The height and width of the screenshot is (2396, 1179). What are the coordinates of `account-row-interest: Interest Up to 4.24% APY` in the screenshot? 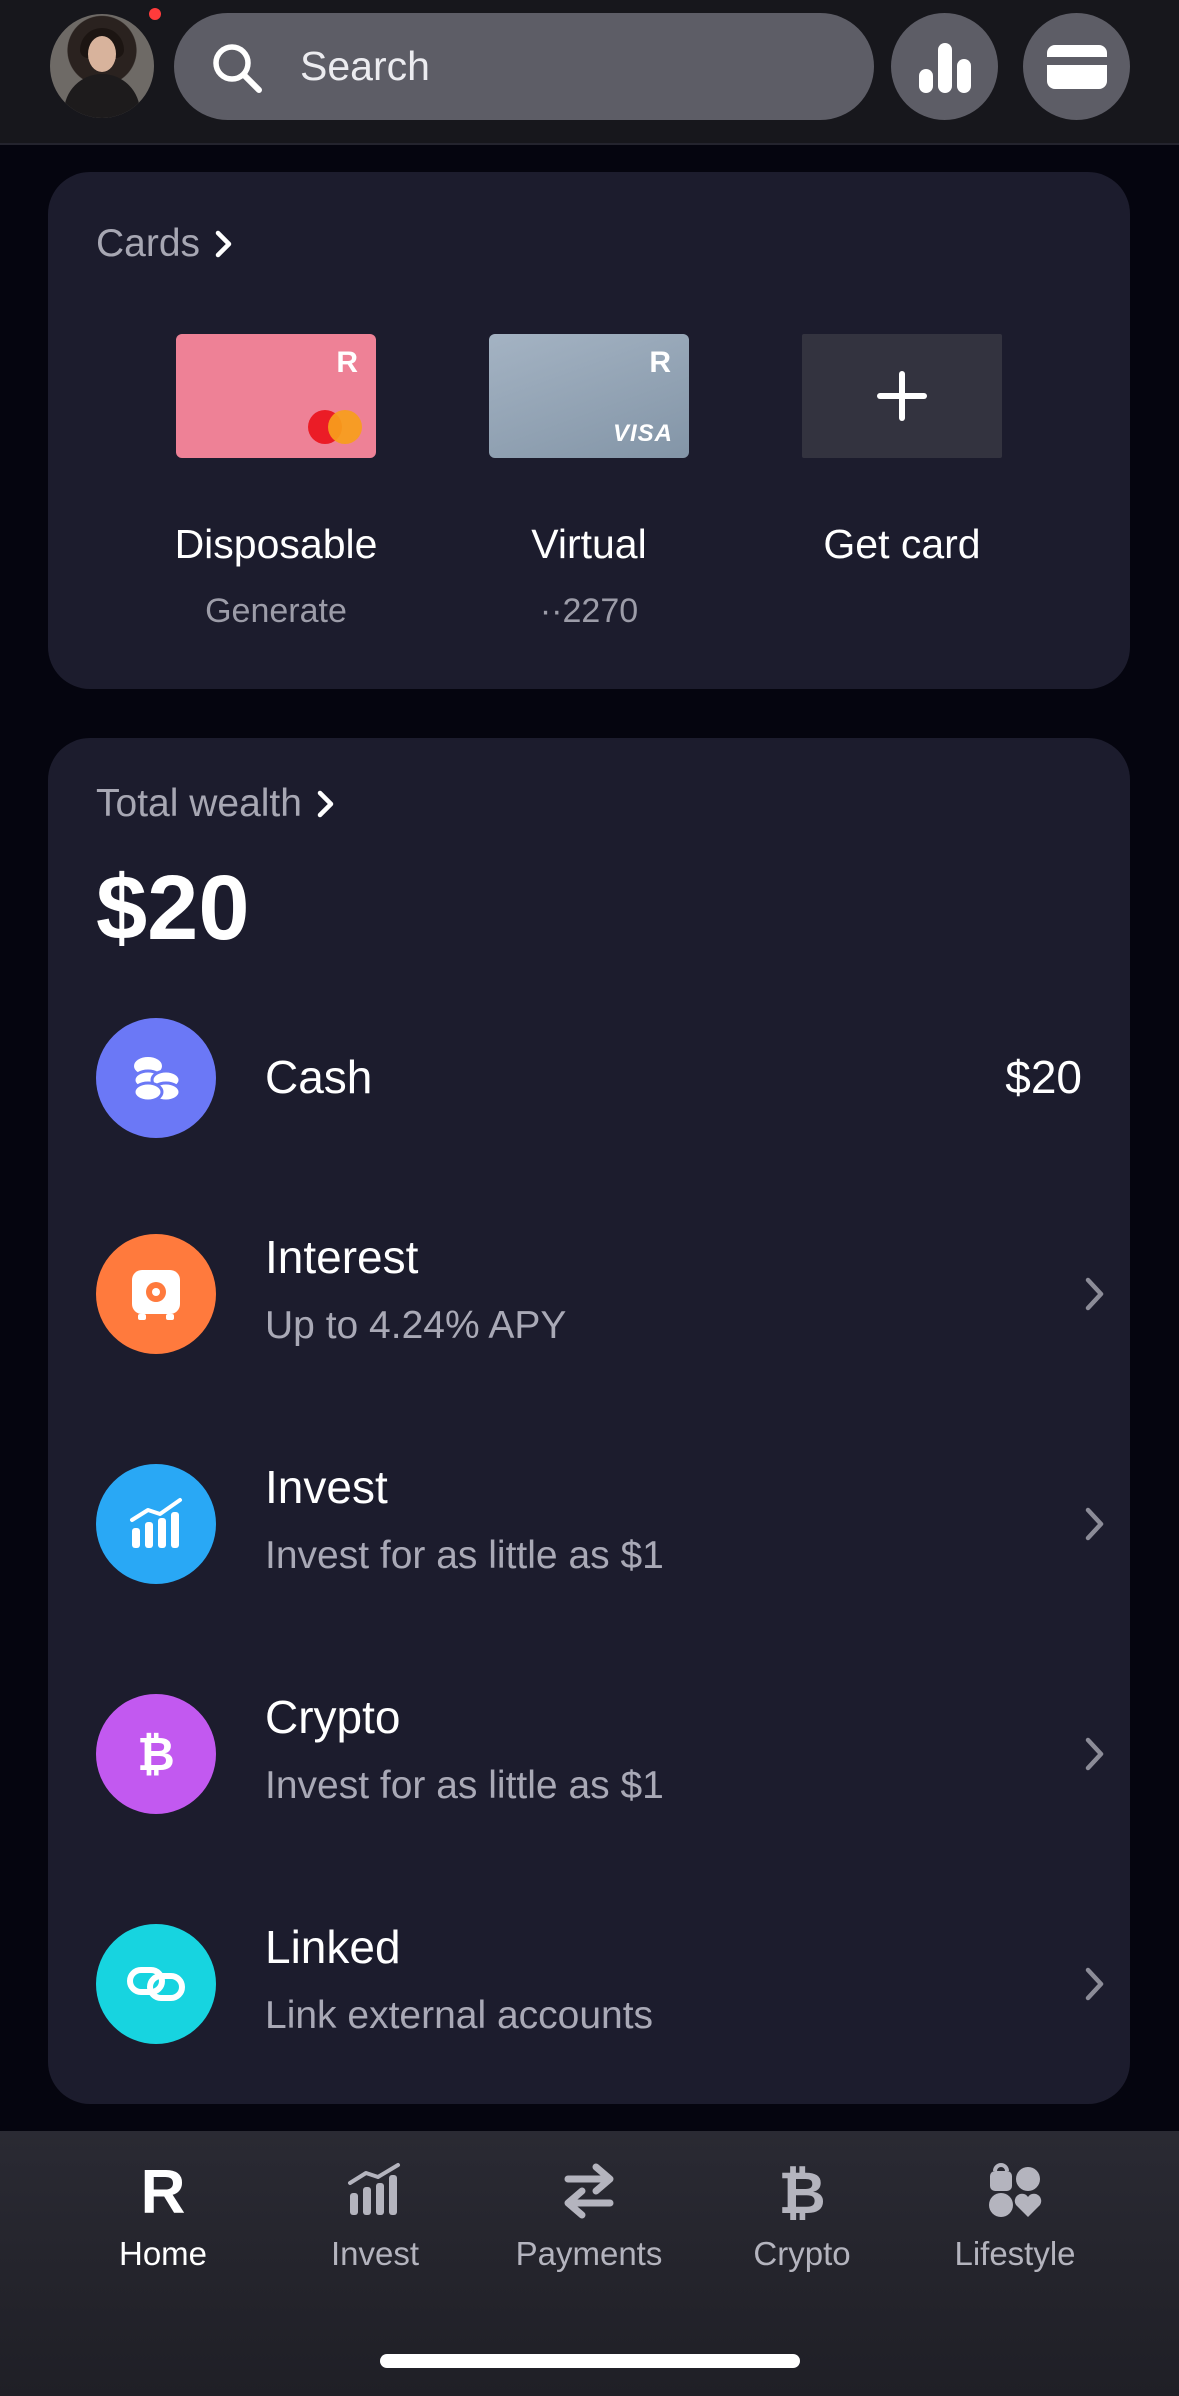 It's located at (589, 1294).